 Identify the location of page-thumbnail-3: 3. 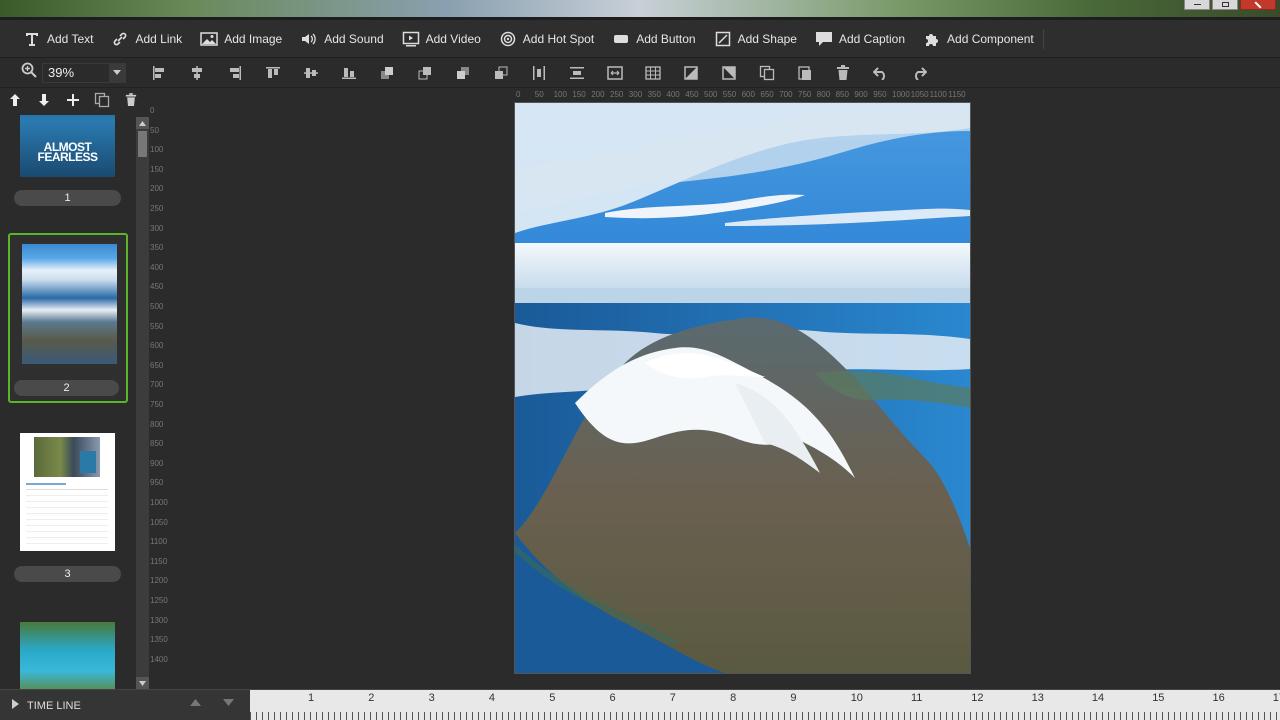
(68, 508).